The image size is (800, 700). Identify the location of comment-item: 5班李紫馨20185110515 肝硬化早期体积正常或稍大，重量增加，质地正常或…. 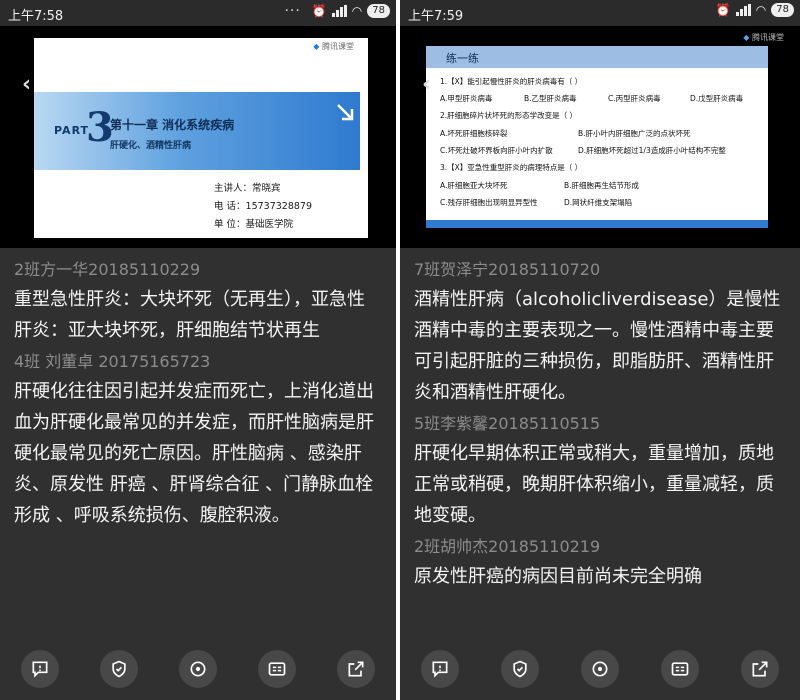
(600, 472).